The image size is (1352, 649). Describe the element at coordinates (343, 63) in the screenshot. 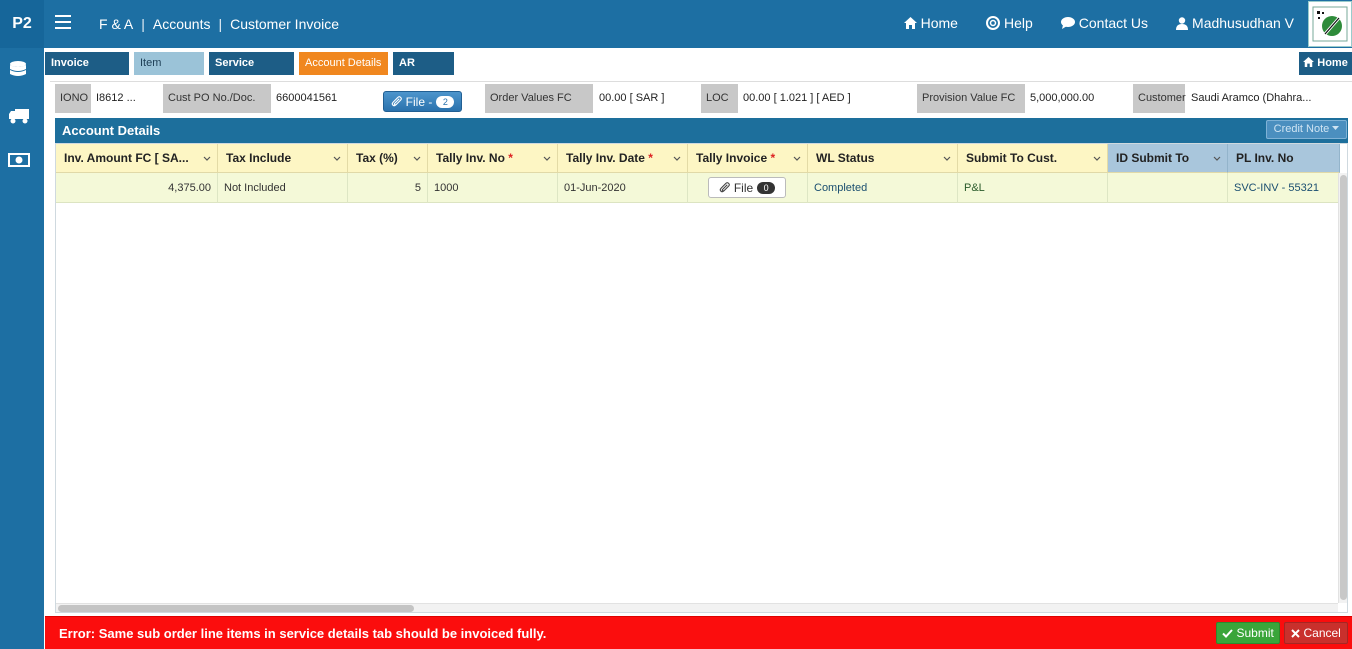

I see `tab-account-details: Account Details` at that location.